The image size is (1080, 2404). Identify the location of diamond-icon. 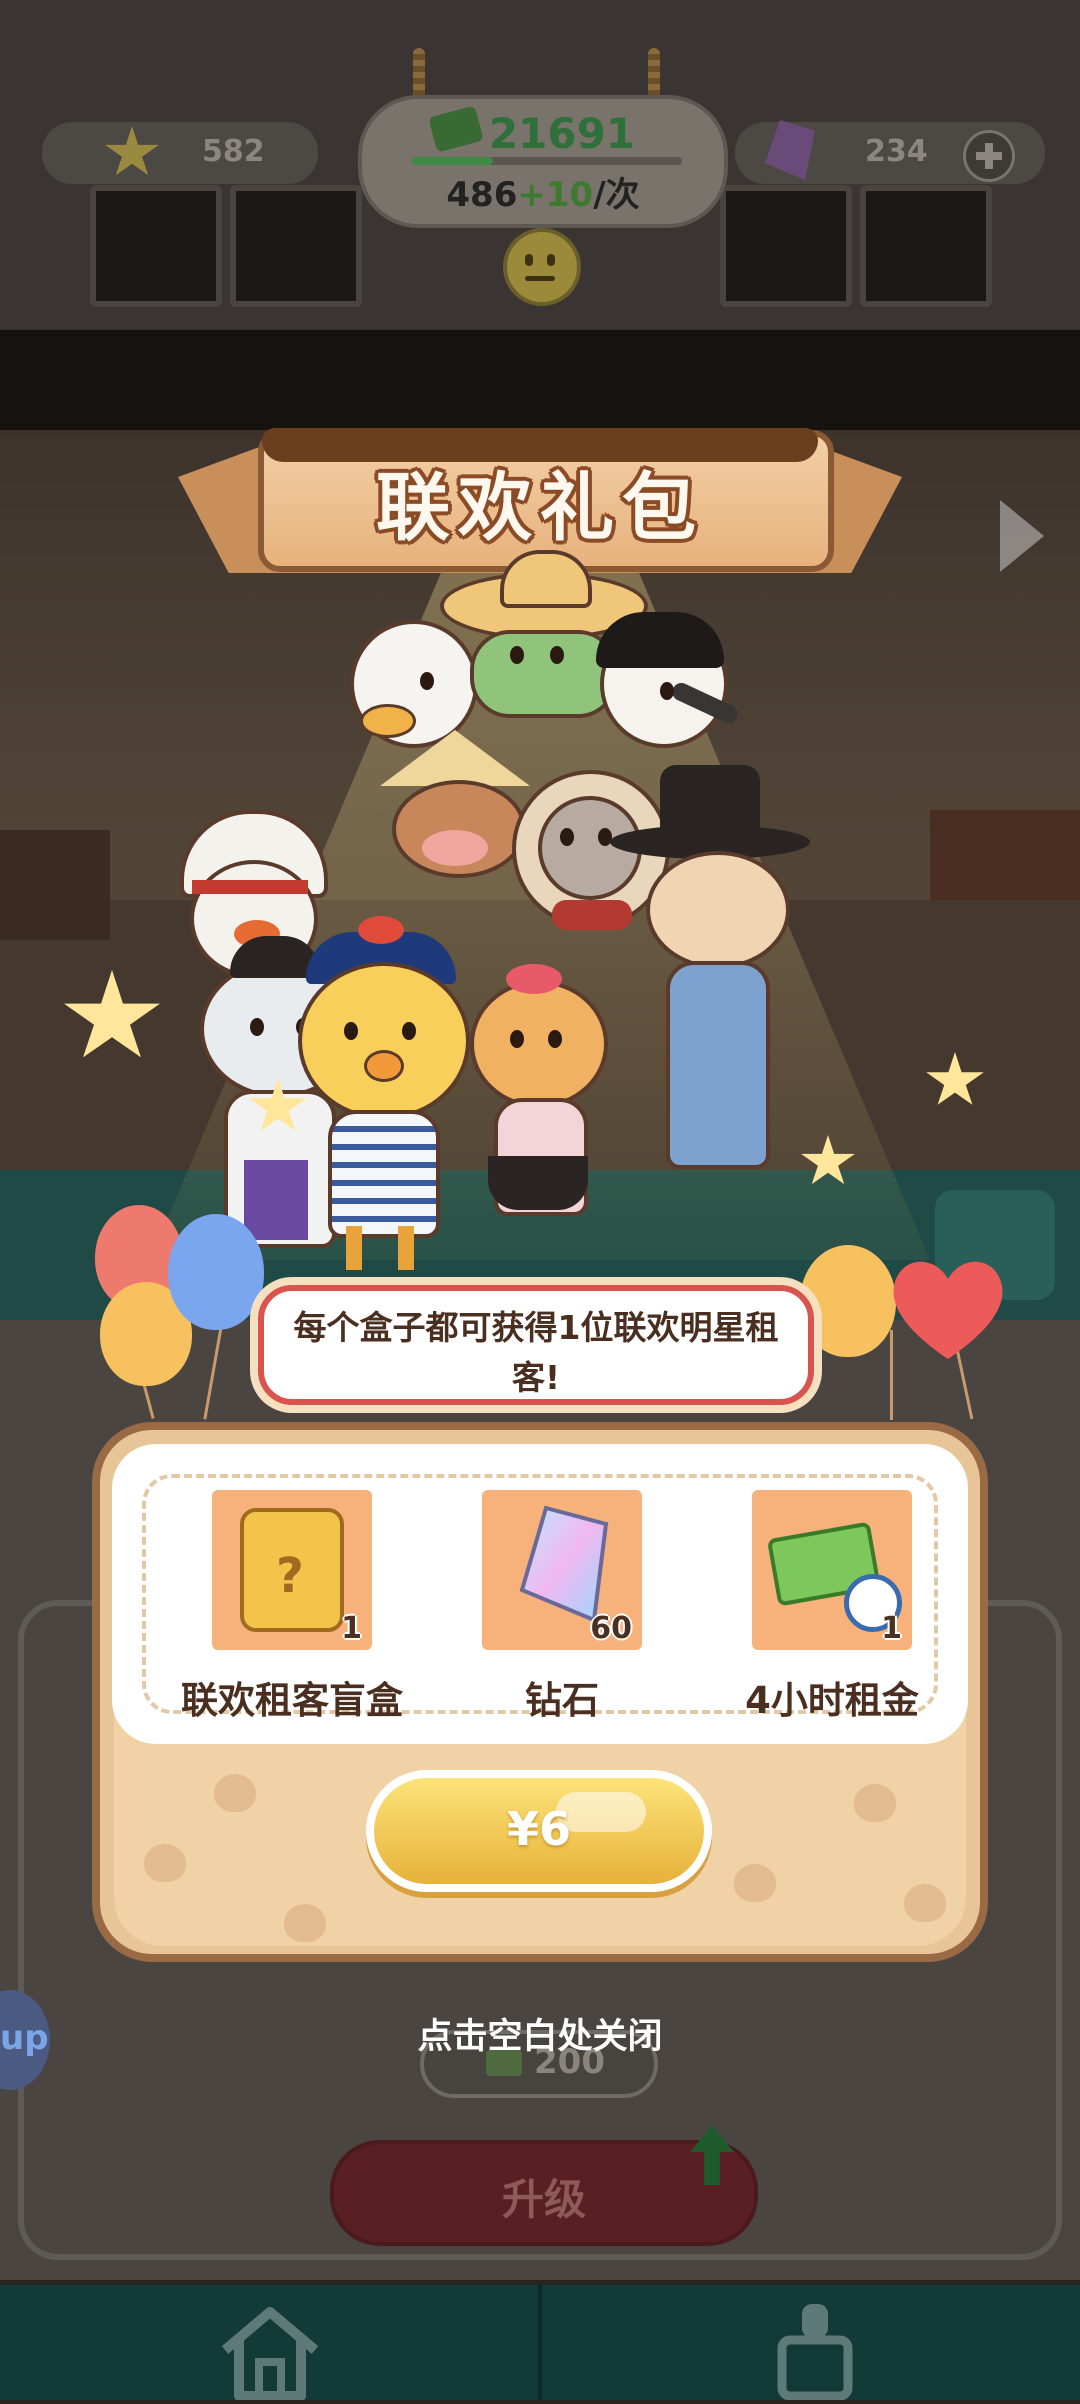
(564, 1564).